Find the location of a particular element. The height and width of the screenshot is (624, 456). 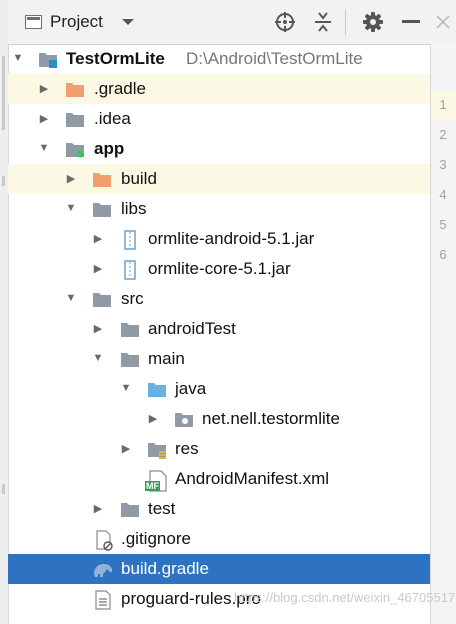

tree-item-label: androidTest is located at coordinates (192, 328).